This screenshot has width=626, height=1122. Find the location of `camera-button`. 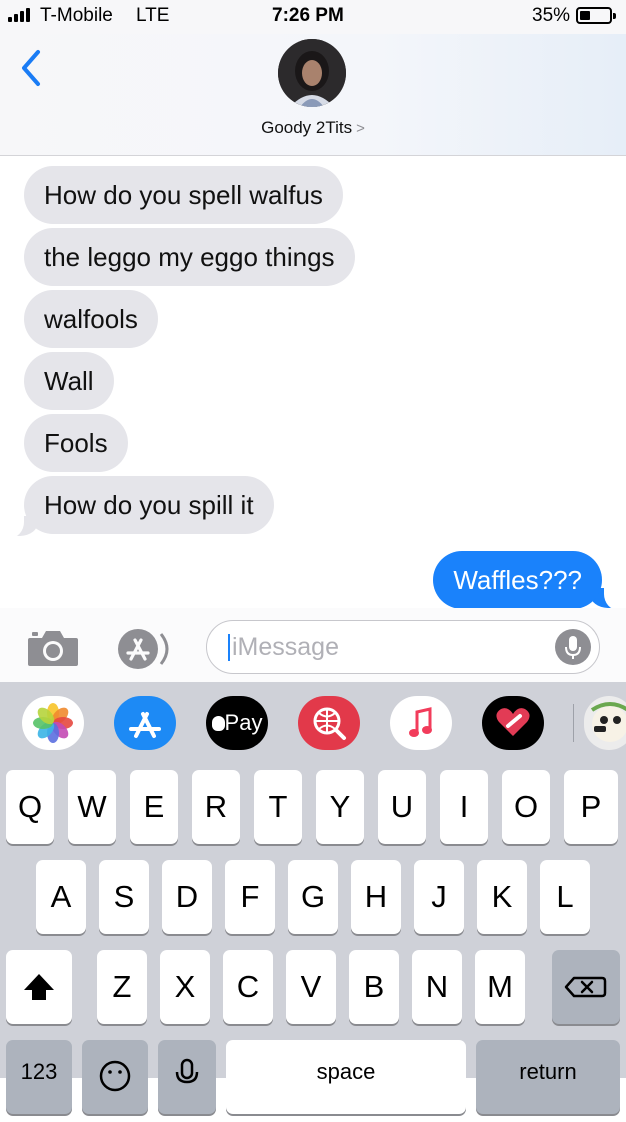

camera-button is located at coordinates (53, 648).